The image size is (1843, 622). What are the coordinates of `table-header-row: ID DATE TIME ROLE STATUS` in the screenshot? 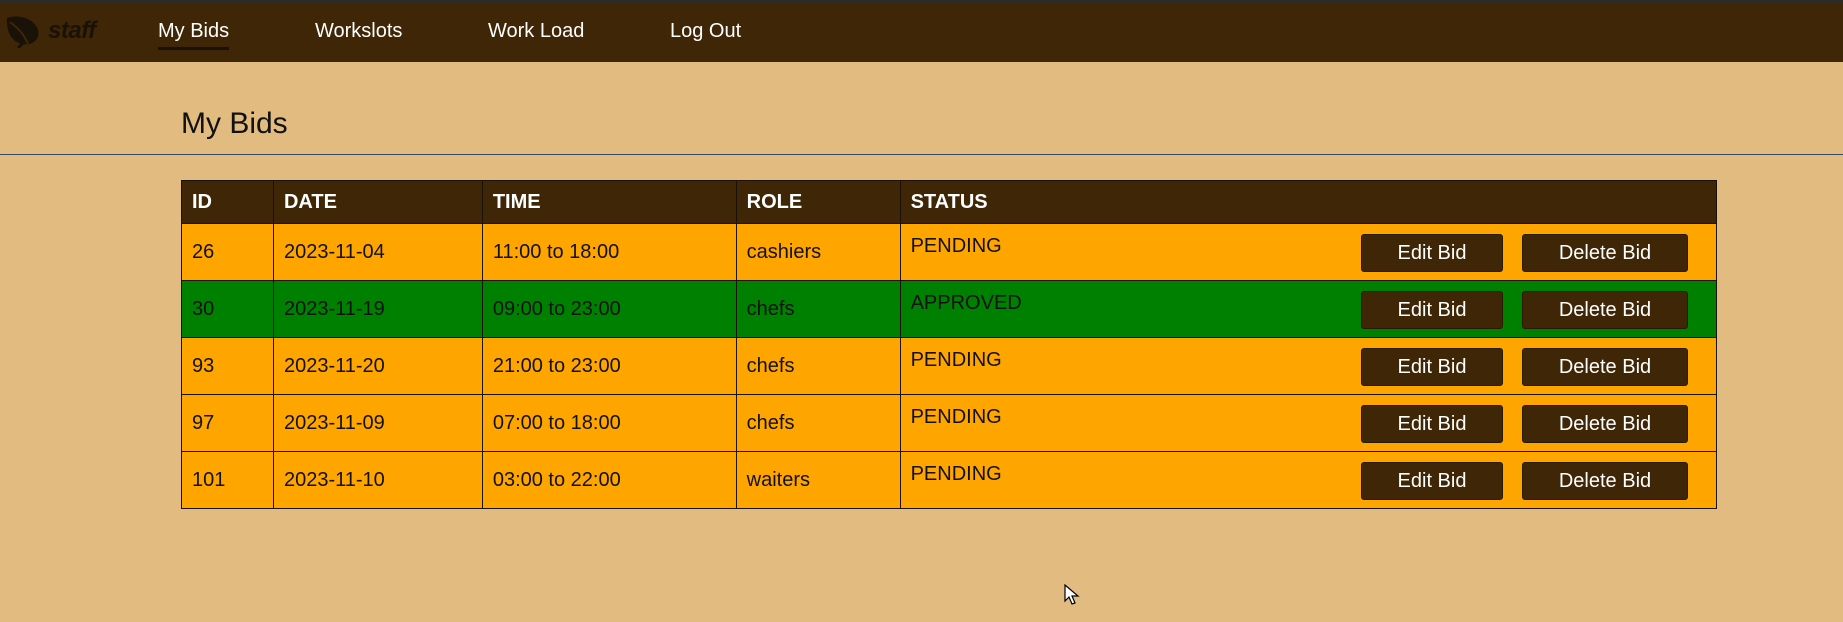 It's located at (949, 202).